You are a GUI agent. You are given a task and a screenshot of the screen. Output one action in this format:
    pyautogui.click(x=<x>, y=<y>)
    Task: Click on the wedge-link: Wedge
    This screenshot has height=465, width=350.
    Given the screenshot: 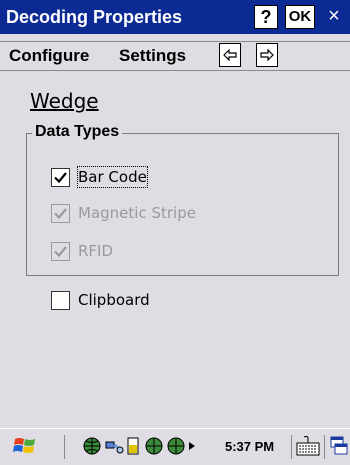 What is the action you would take?
    pyautogui.click(x=64, y=101)
    